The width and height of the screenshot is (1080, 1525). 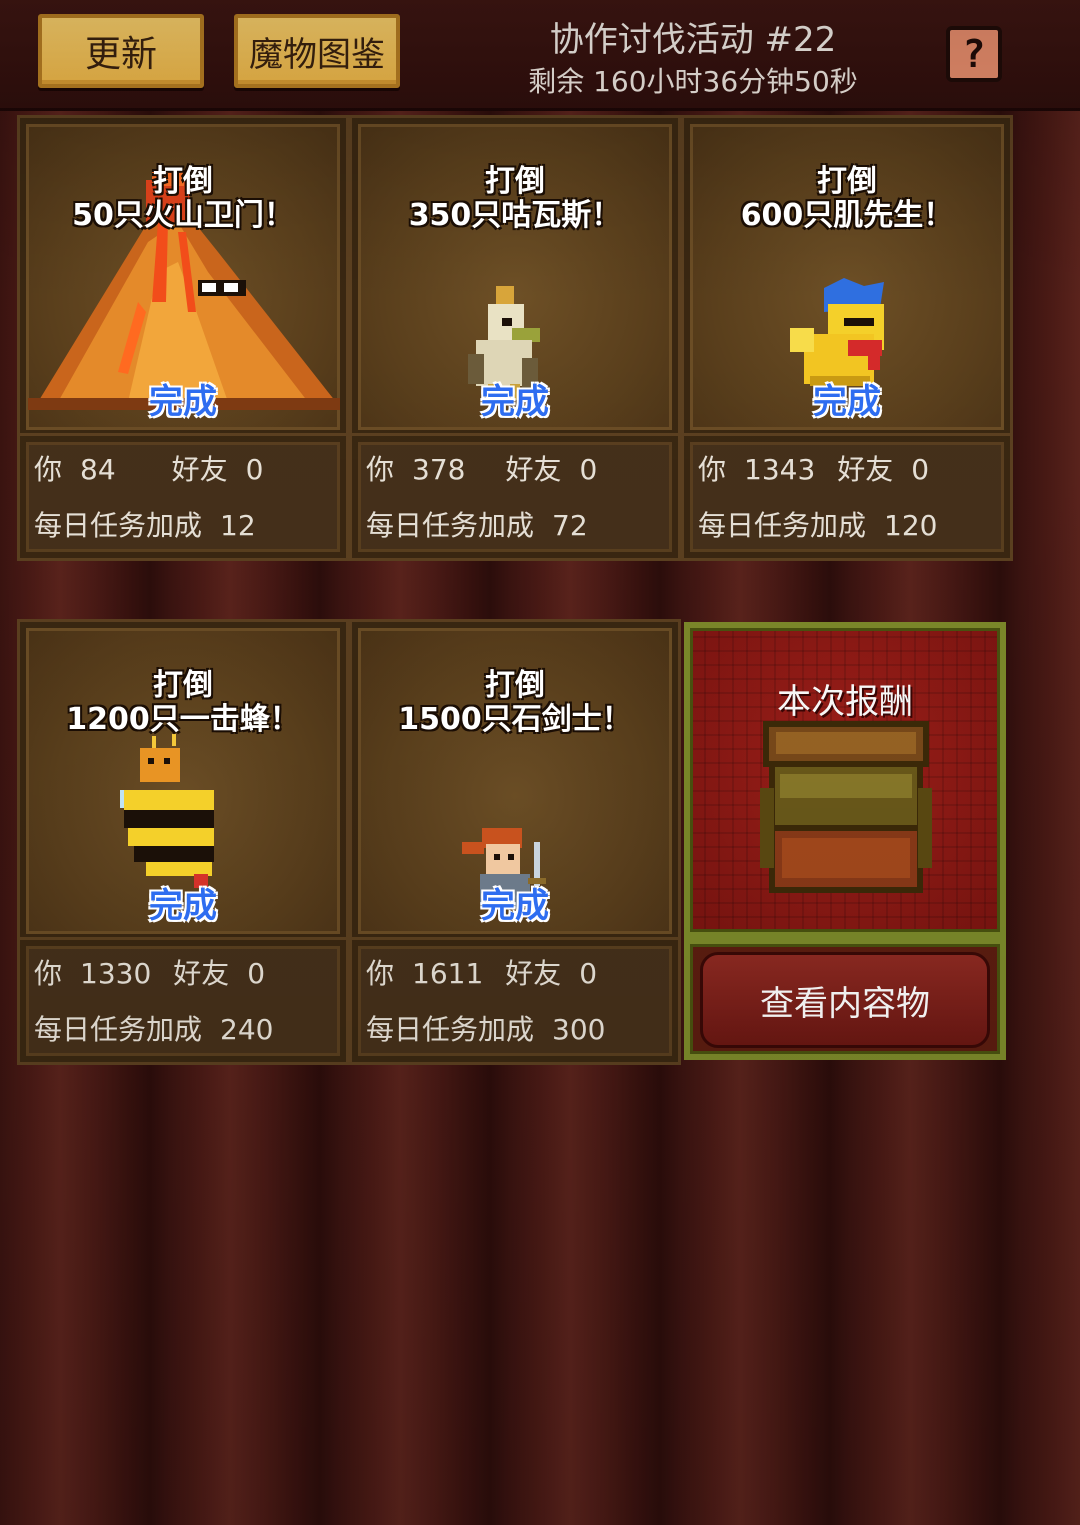 I want to click on treasure-chest-icon, so click(x=846, y=807).